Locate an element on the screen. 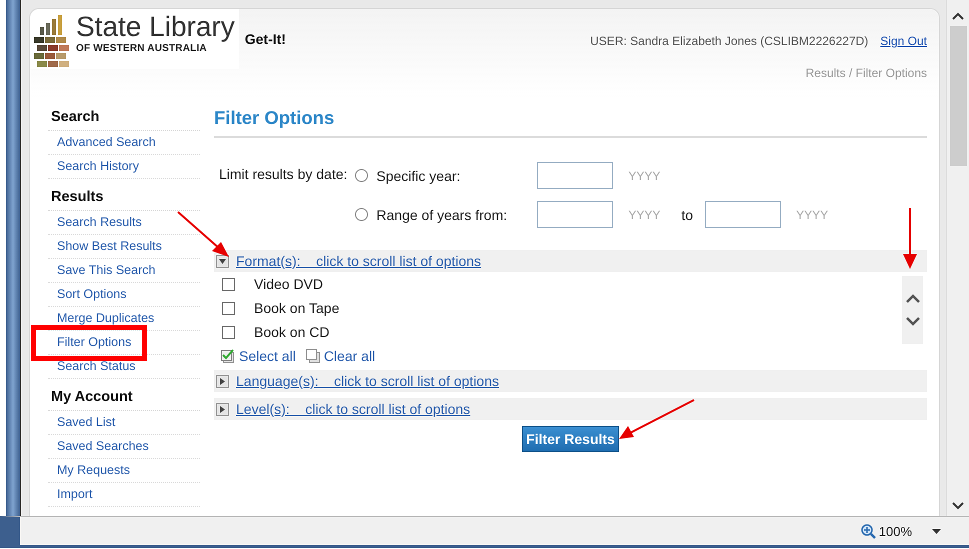 This screenshot has height=549, width=969. sidebar-link: Save This Search is located at coordinates (124, 271).